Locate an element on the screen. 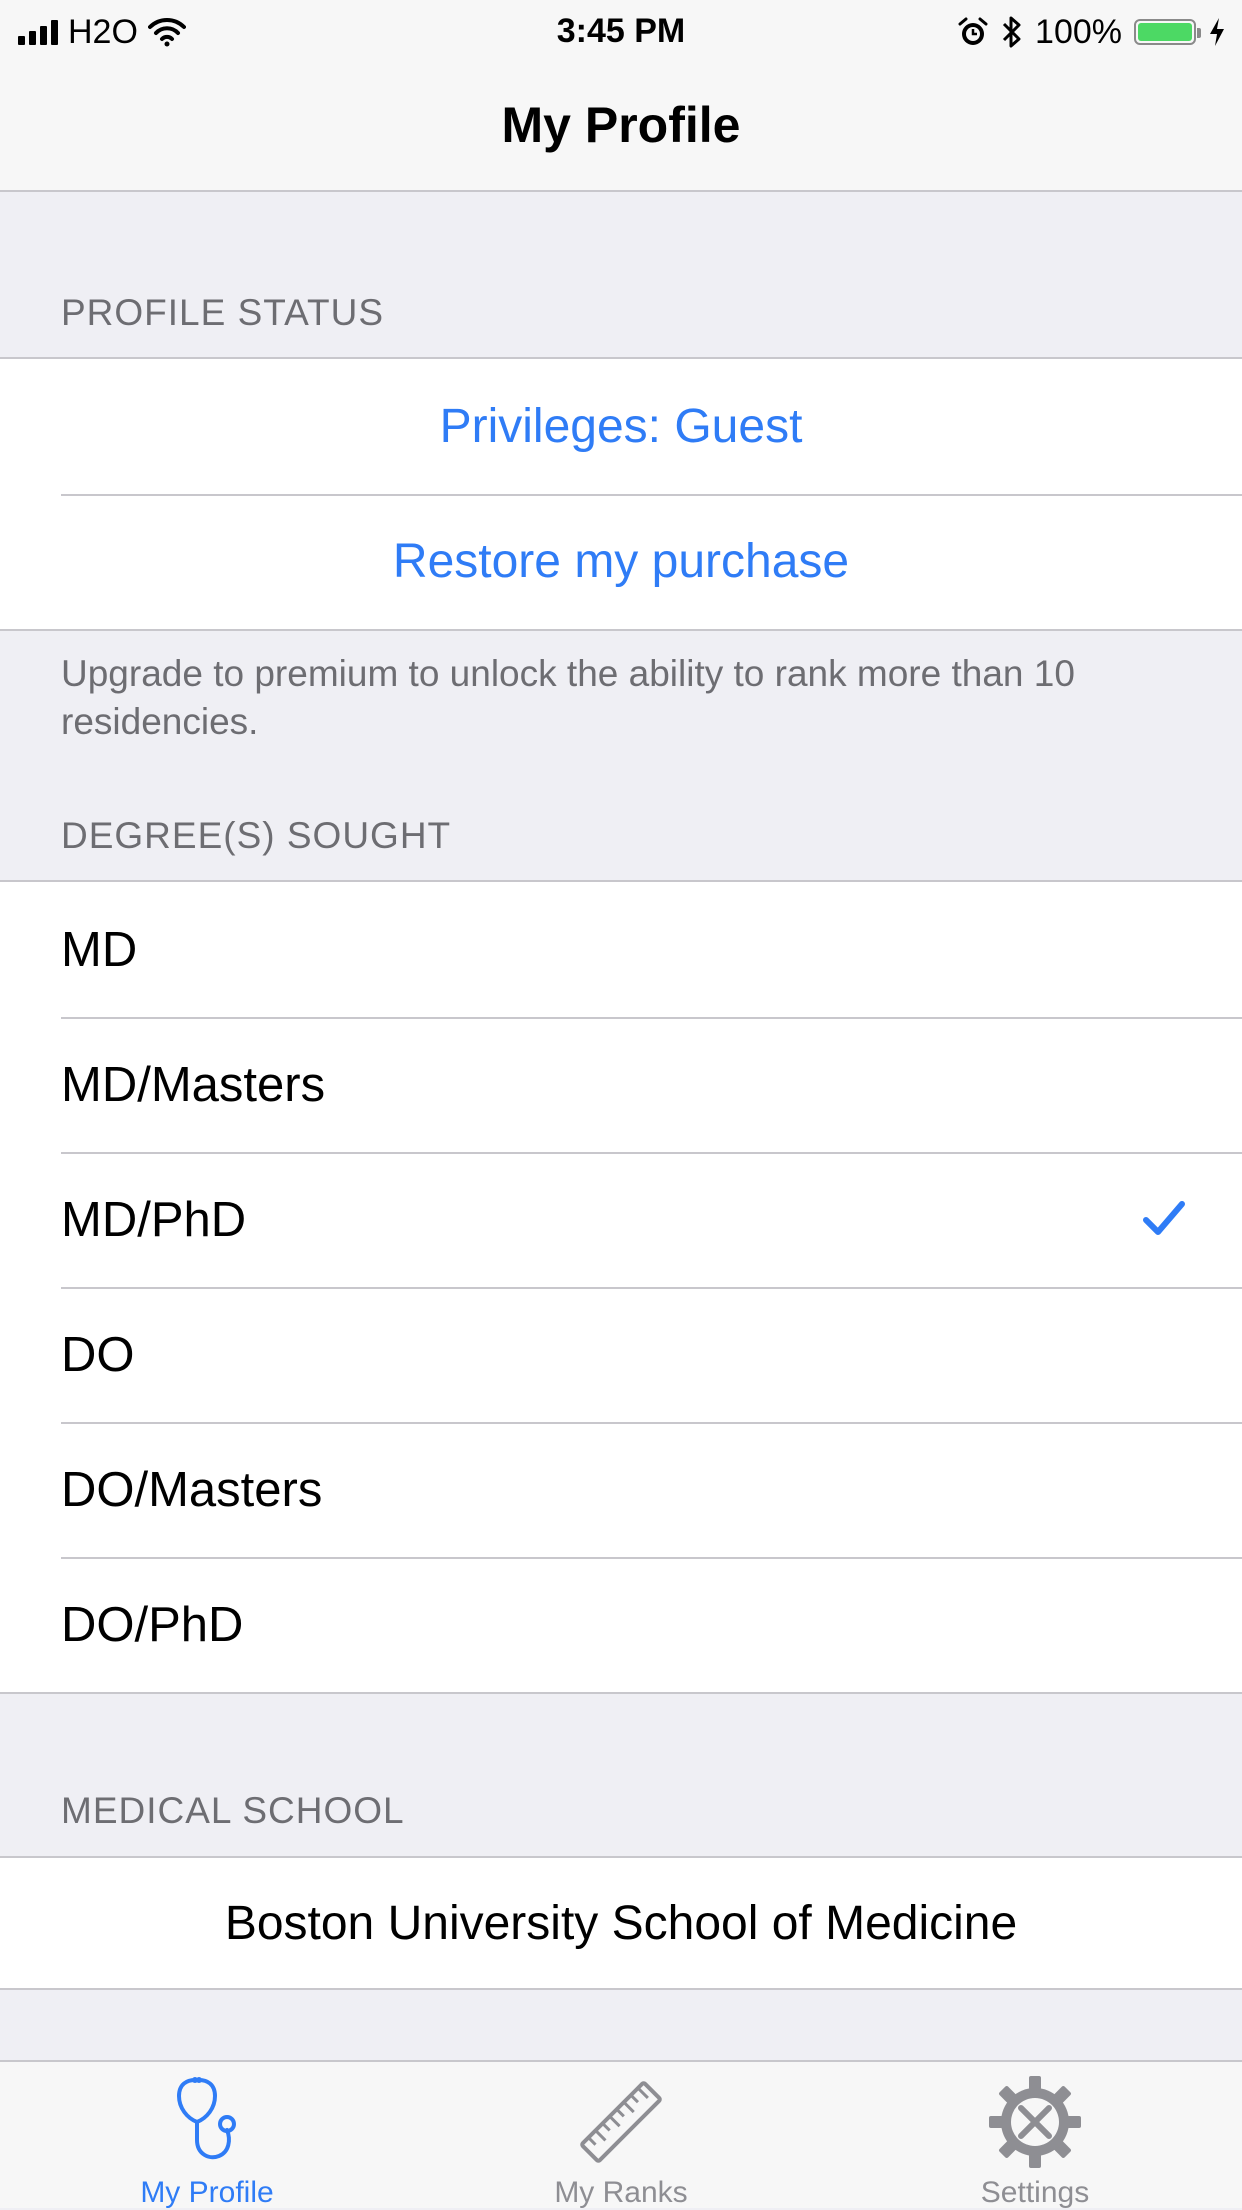 This screenshot has width=1242, height=2210. tab-settings: Settings is located at coordinates (1035, 2136).